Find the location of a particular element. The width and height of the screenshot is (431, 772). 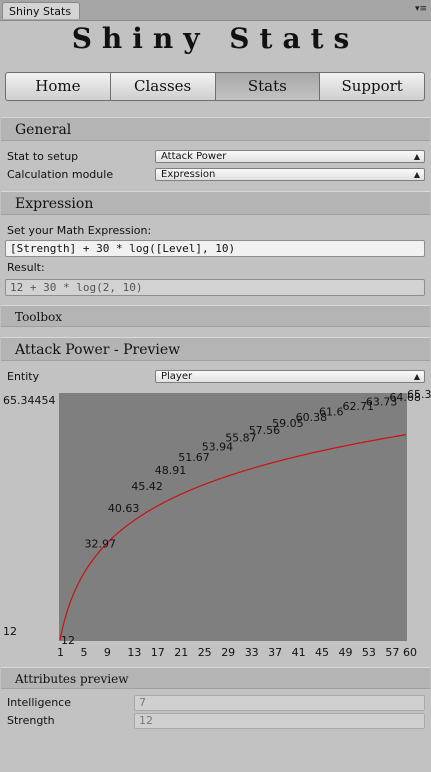

nav-toolbar: Home Classes Stats Support is located at coordinates (215, 86).